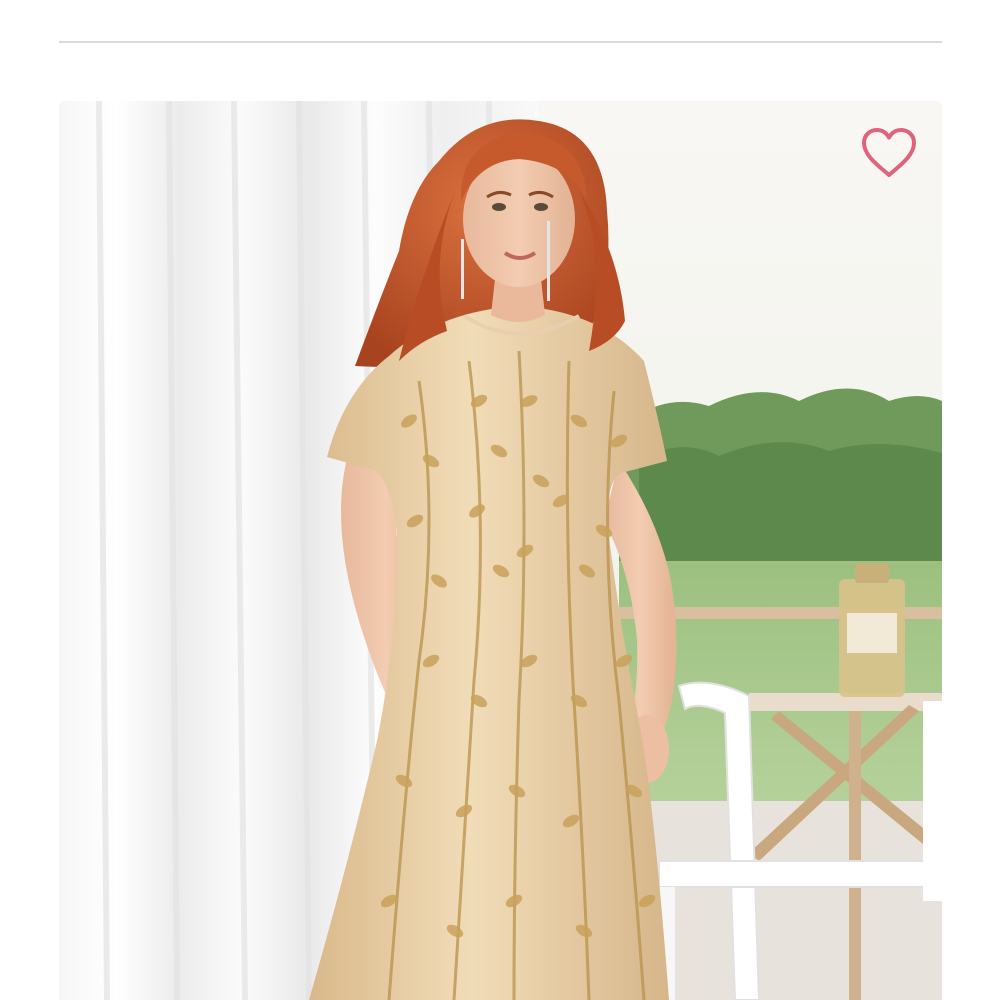  I want to click on wishlist-button, so click(889, 153).